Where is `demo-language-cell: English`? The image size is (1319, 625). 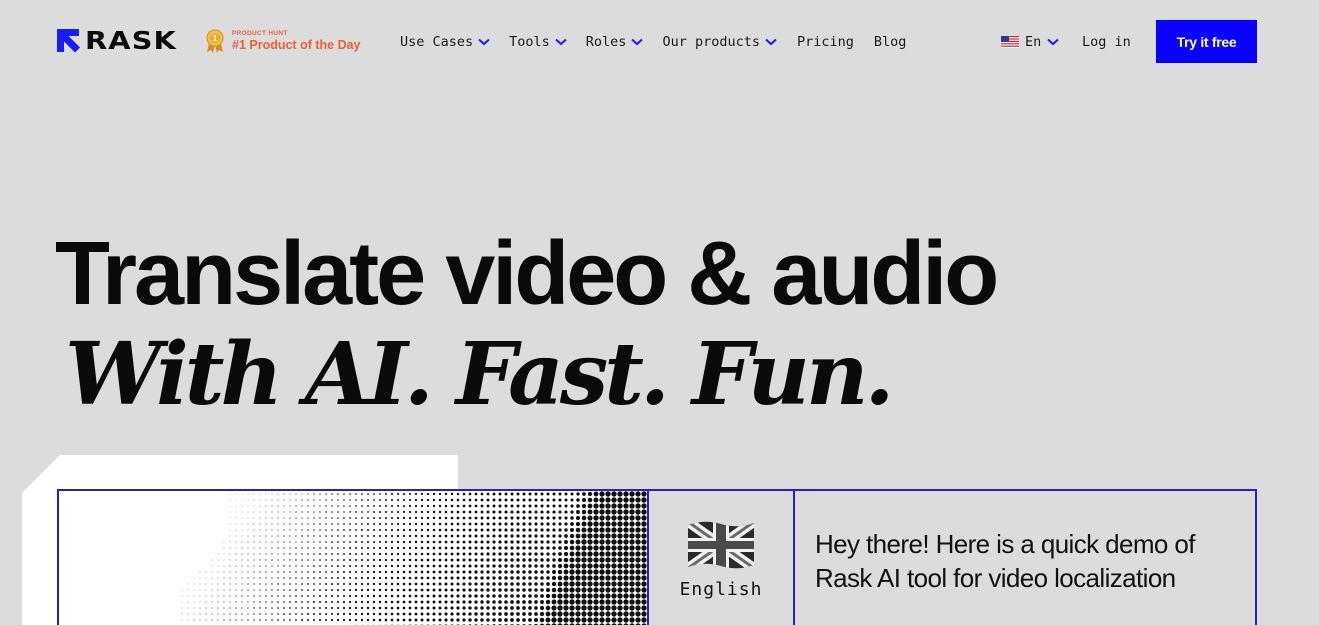 demo-language-cell: English is located at coordinates (721, 558).